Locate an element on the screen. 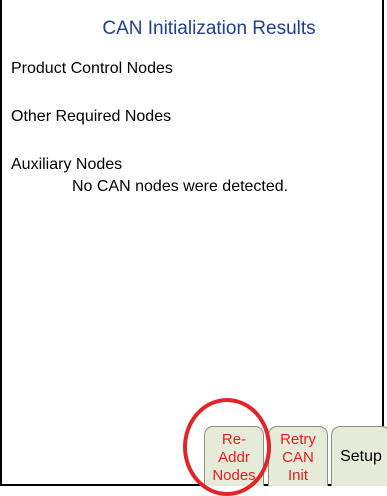 This screenshot has width=387, height=496. retry-line-1: Retry is located at coordinates (298, 439).